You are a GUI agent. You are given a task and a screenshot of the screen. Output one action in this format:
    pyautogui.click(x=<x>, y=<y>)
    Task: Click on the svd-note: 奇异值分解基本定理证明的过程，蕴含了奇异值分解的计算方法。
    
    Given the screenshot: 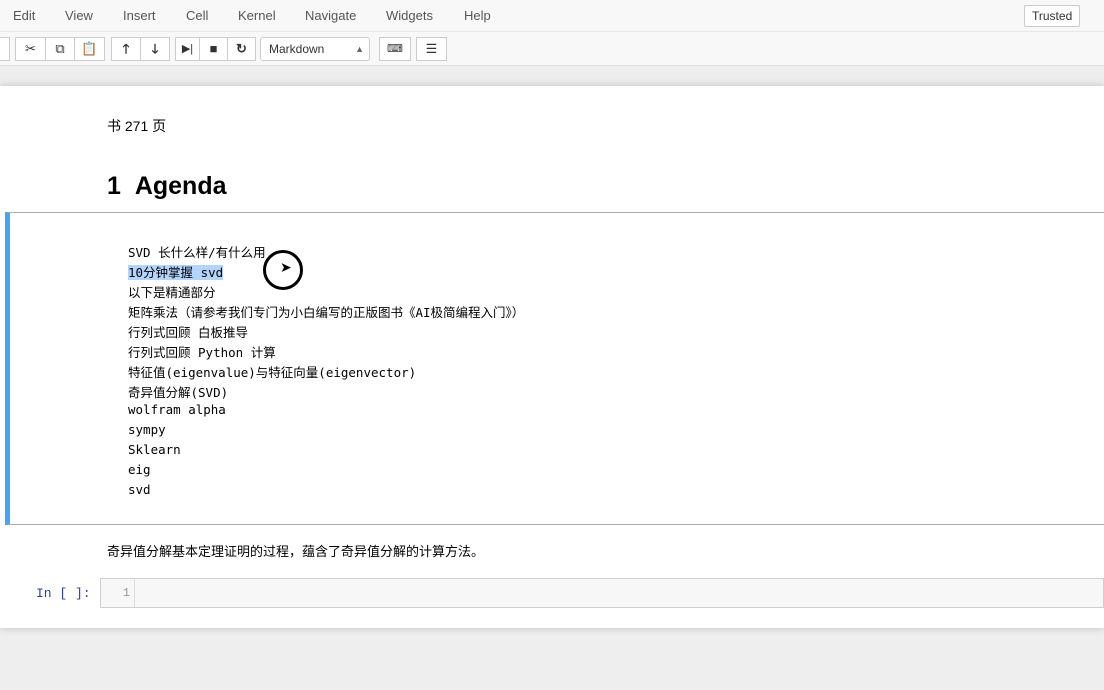 What is the action you would take?
    pyautogui.click(x=296, y=551)
    